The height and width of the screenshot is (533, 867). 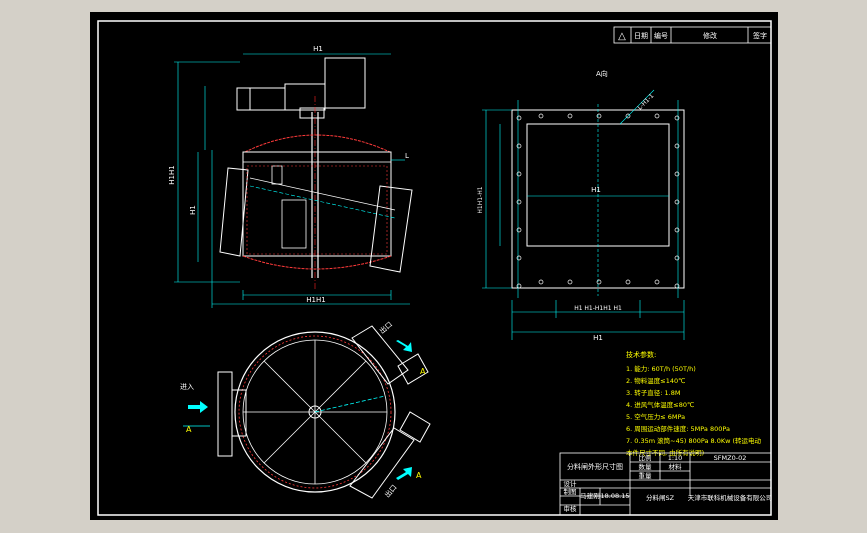 I want to click on notes-line-2: 2. 物料温度≤140℃, so click(x=655, y=380).